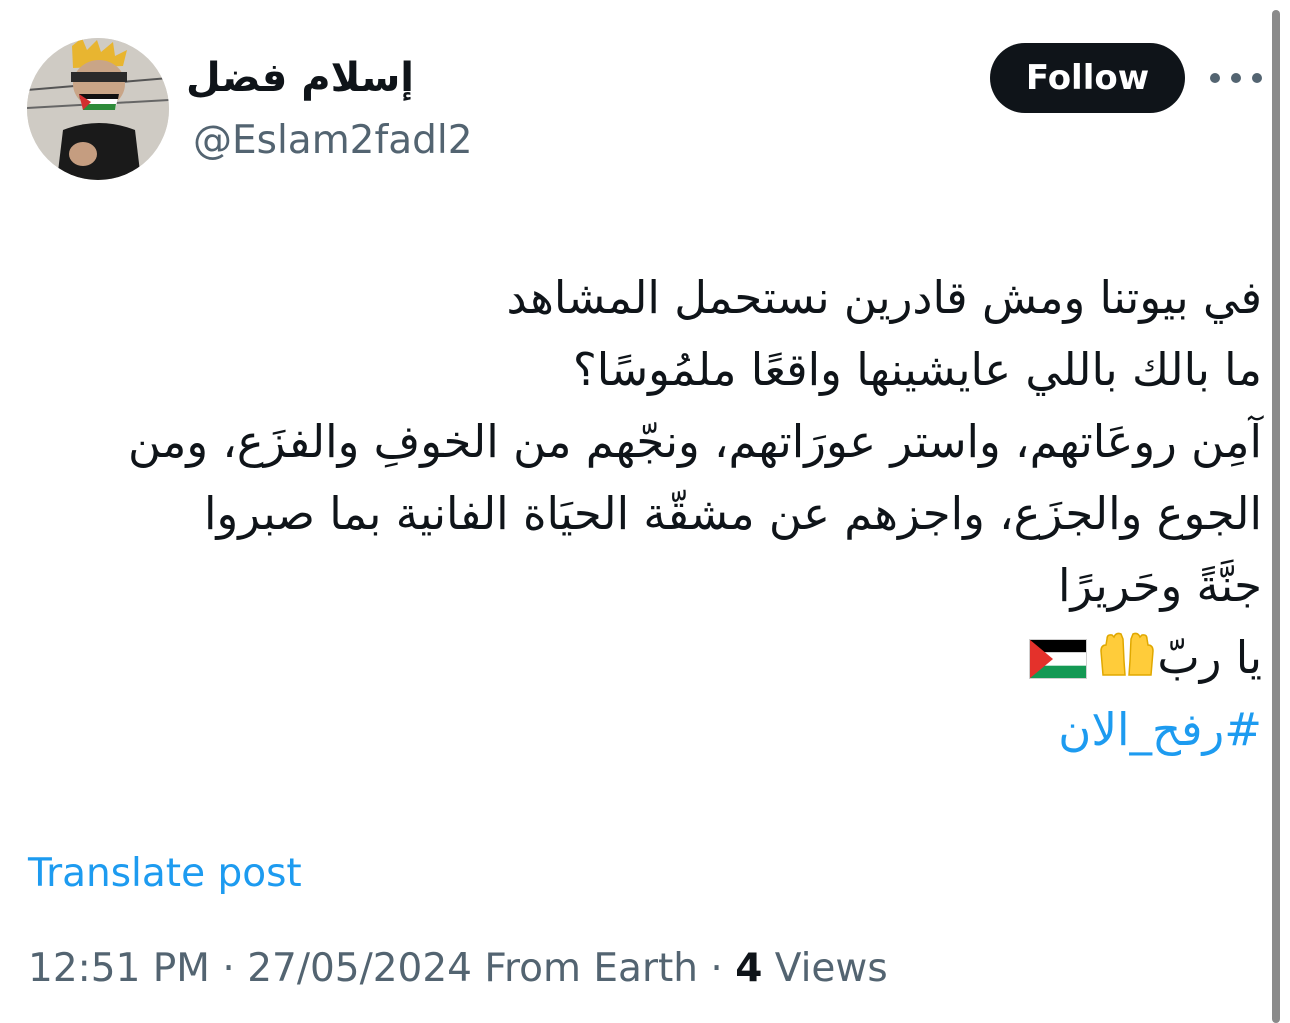 The height and width of the screenshot is (1023, 1290). I want to click on more-options-button, so click(1236, 78).